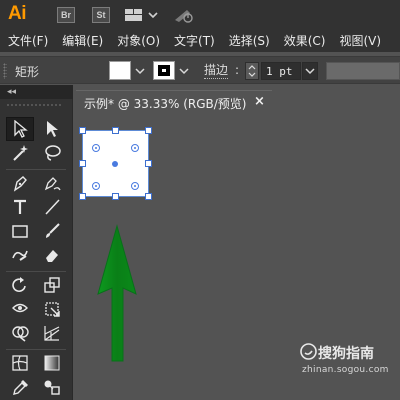  What do you see at coordinates (52, 363) in the screenshot?
I see `gradient-tool-icon` at bounding box center [52, 363].